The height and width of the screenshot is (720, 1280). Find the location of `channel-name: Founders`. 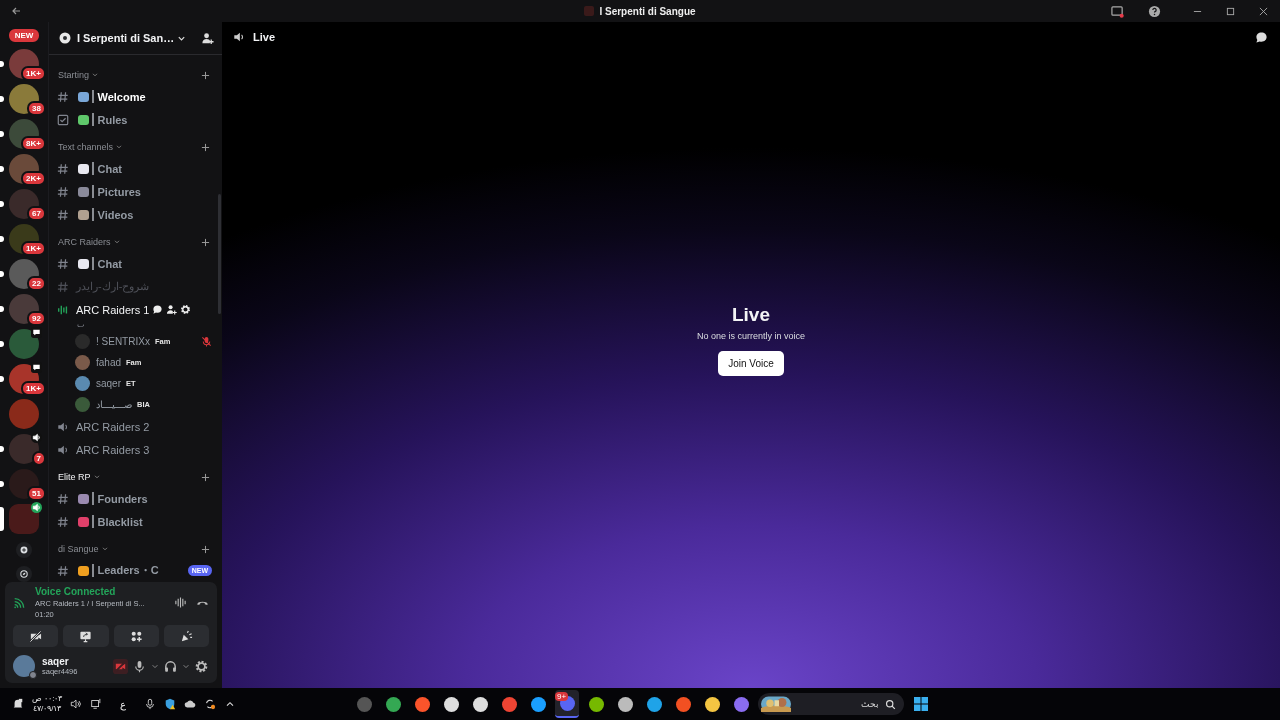

channel-name: Founders is located at coordinates (122, 498).